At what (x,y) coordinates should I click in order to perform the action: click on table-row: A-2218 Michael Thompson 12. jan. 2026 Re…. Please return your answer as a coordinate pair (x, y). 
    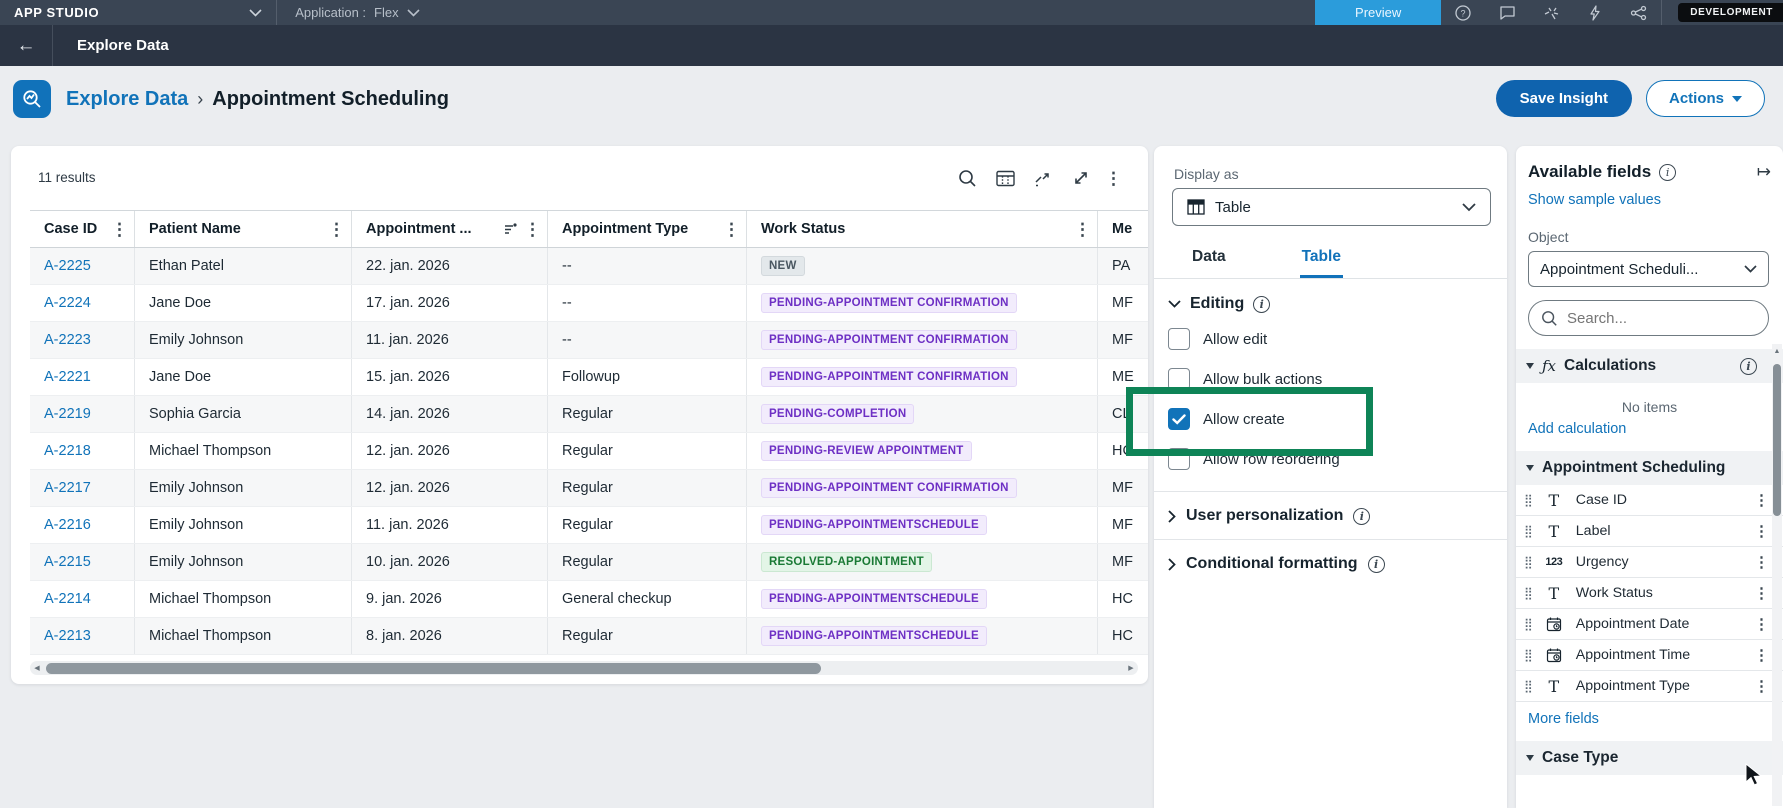
    Looking at the image, I should click on (589, 451).